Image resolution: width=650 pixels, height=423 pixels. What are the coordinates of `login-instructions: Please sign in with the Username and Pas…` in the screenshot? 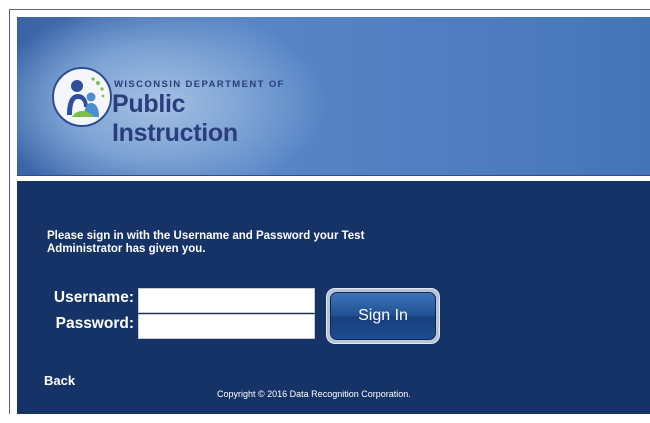 It's located at (206, 242).